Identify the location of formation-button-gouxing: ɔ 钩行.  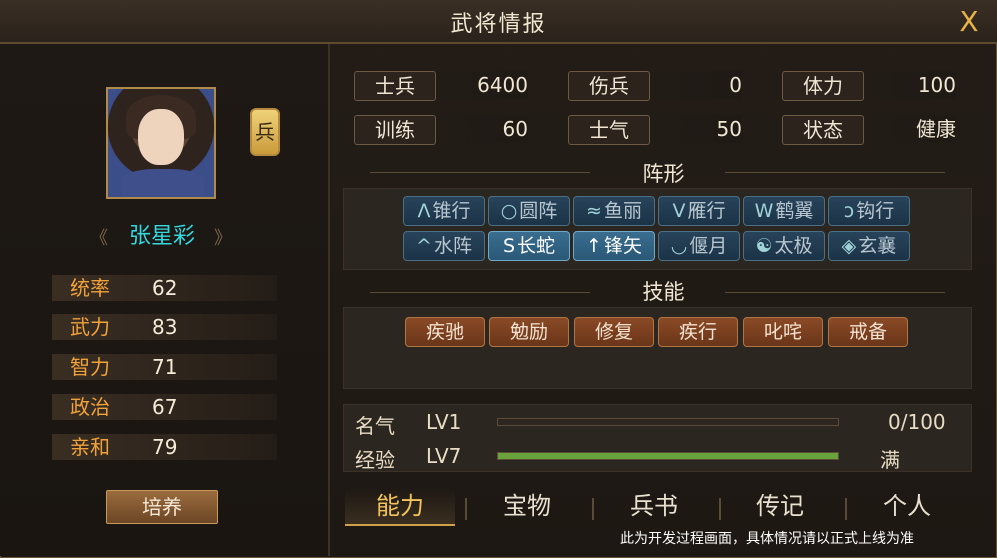
(869, 211).